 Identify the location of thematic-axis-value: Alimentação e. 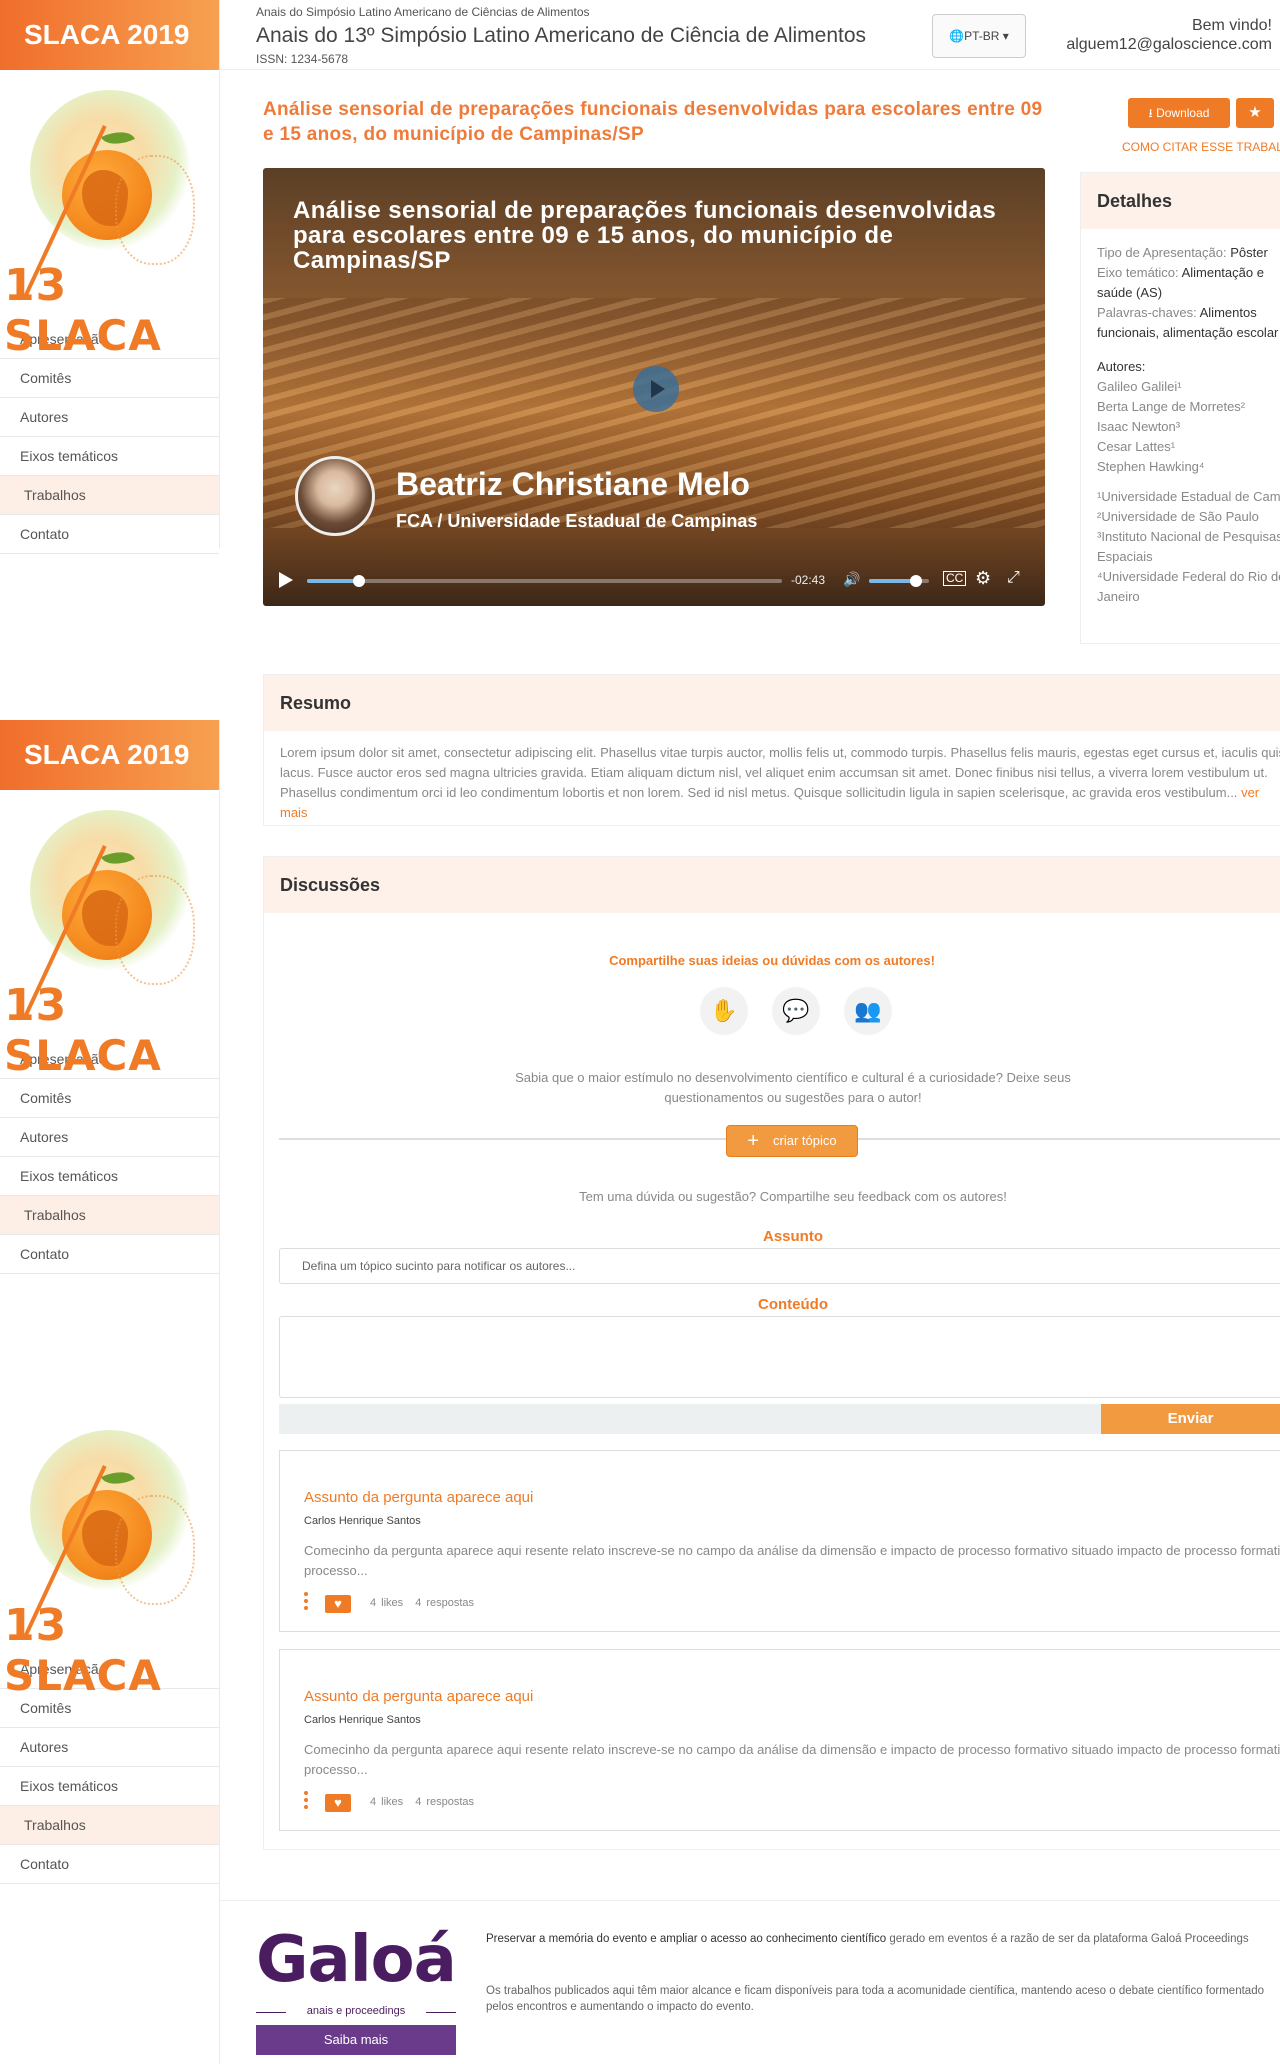
(1223, 272).